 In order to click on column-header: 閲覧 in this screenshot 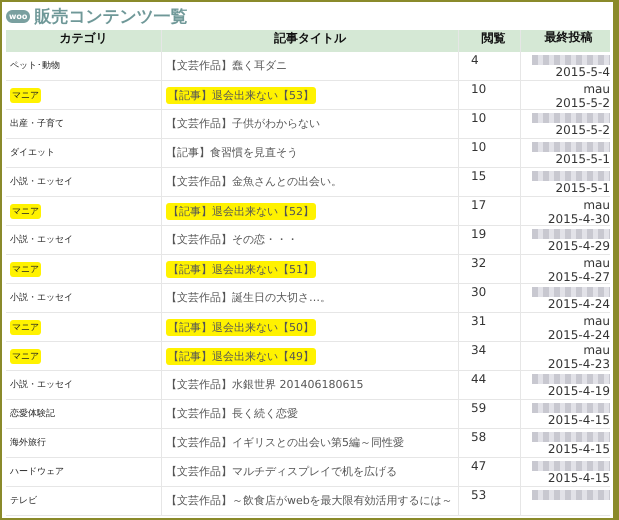, I will do `click(490, 41)`.